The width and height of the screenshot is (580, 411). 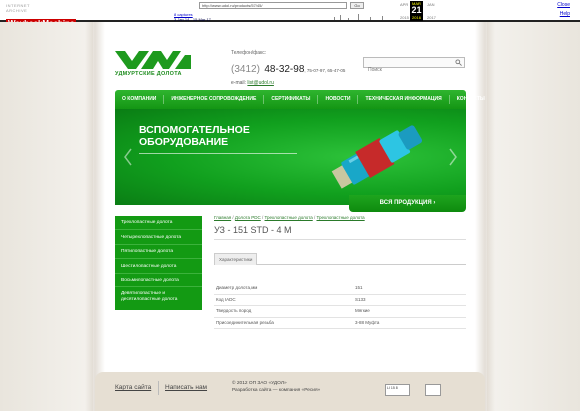 What do you see at coordinates (433, 390) in the screenshot?
I see `stats-counter` at bounding box center [433, 390].